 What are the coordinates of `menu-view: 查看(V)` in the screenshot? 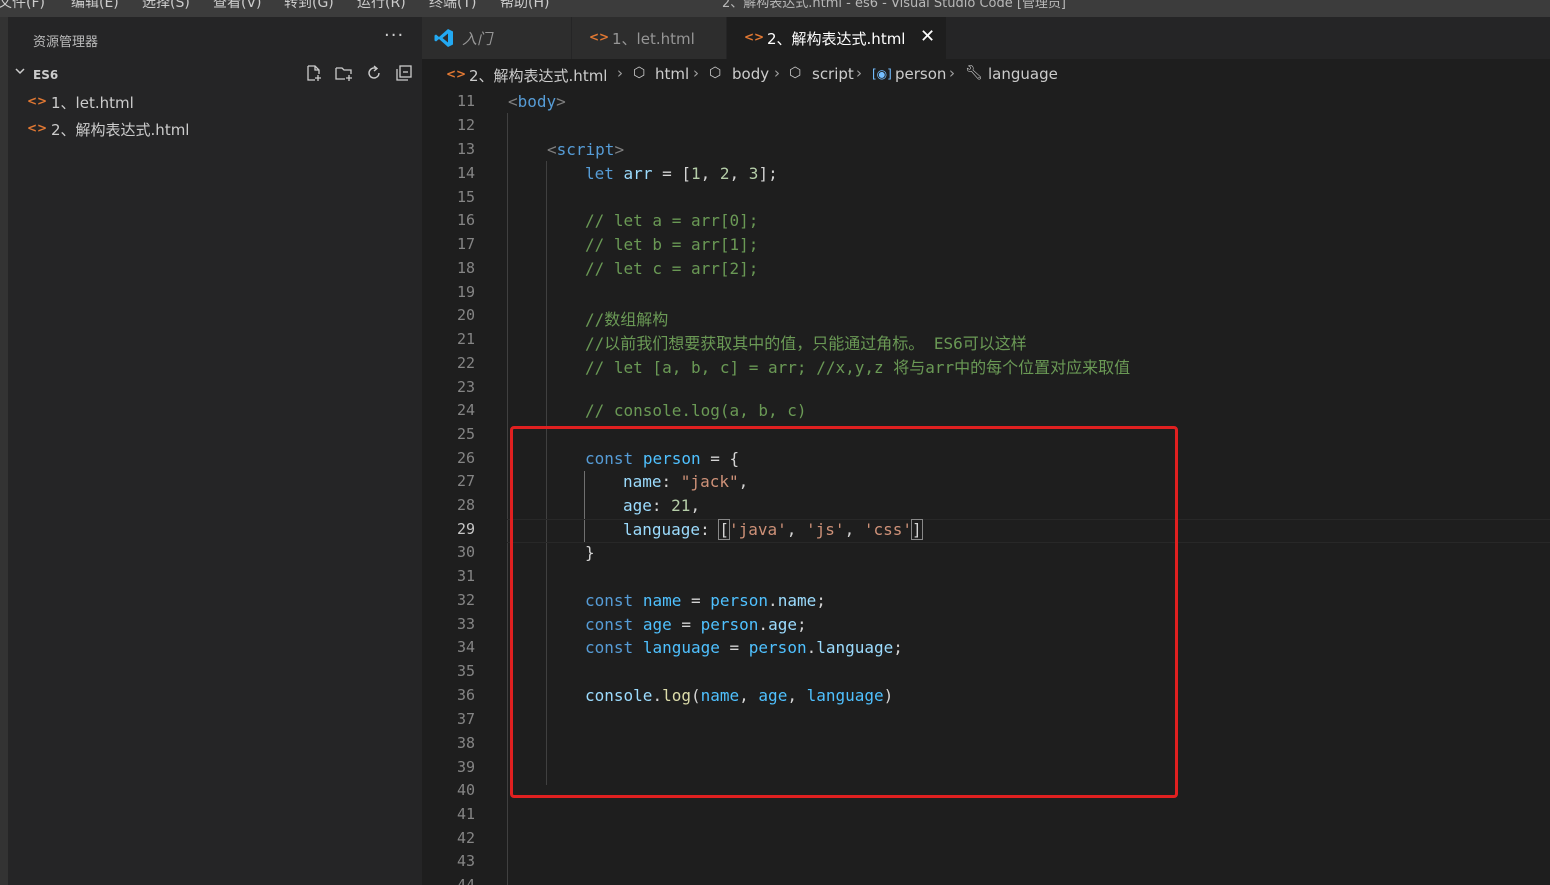 It's located at (237, 6).